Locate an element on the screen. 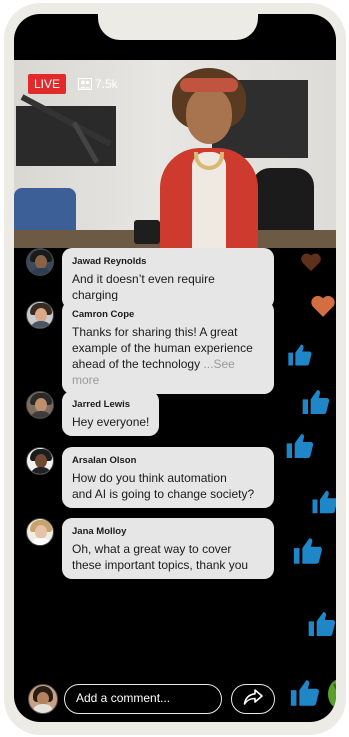  viewer-count: 7.5k is located at coordinates (98, 84).